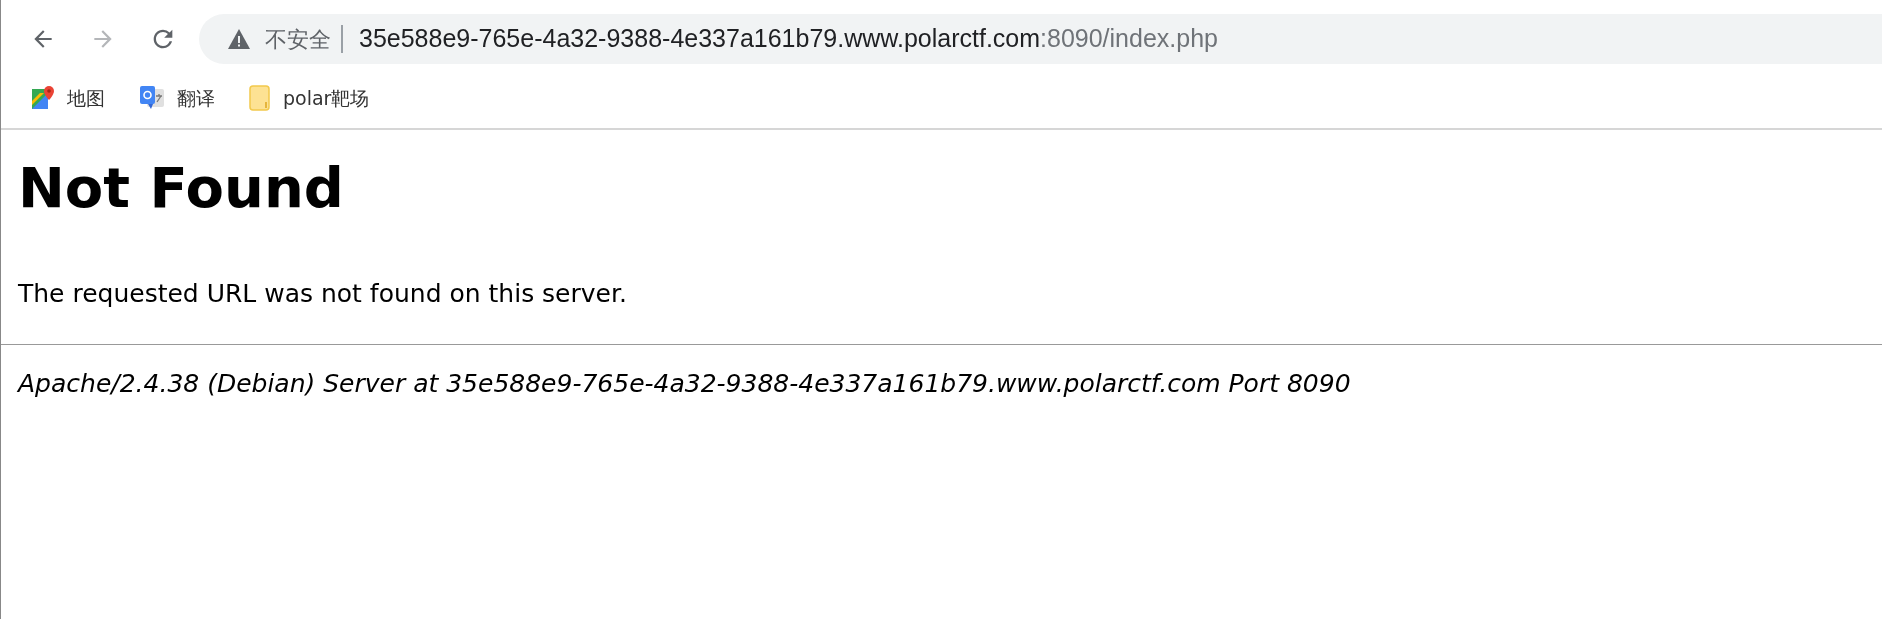 The width and height of the screenshot is (1882, 619). I want to click on bookmark-item: 翻译, so click(177, 98).